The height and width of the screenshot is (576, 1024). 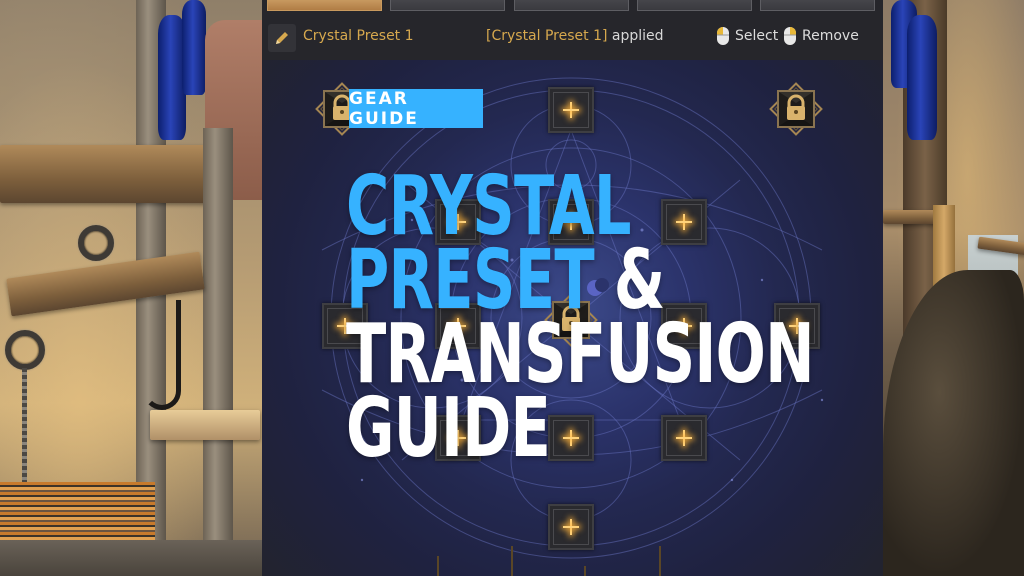 I want to click on pencil-icon, so click(x=282, y=38).